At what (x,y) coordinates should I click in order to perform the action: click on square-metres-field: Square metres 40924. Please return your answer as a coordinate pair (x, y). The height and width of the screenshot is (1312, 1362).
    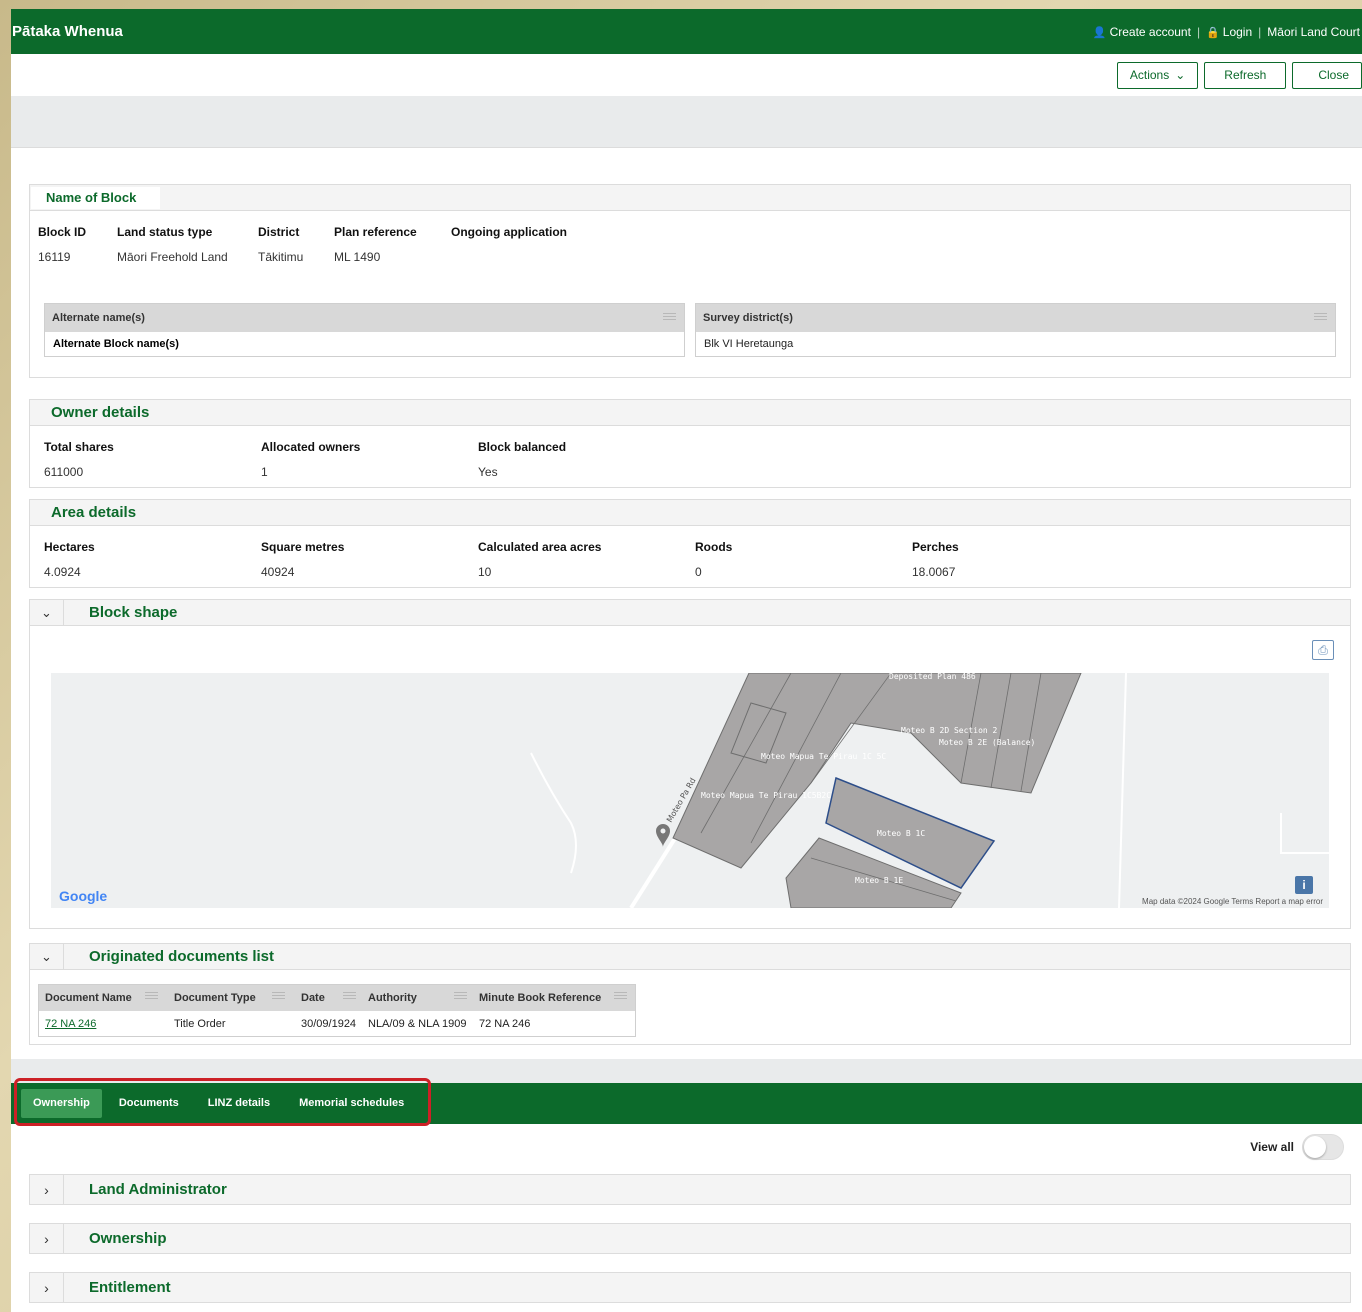
    Looking at the image, I should click on (303, 559).